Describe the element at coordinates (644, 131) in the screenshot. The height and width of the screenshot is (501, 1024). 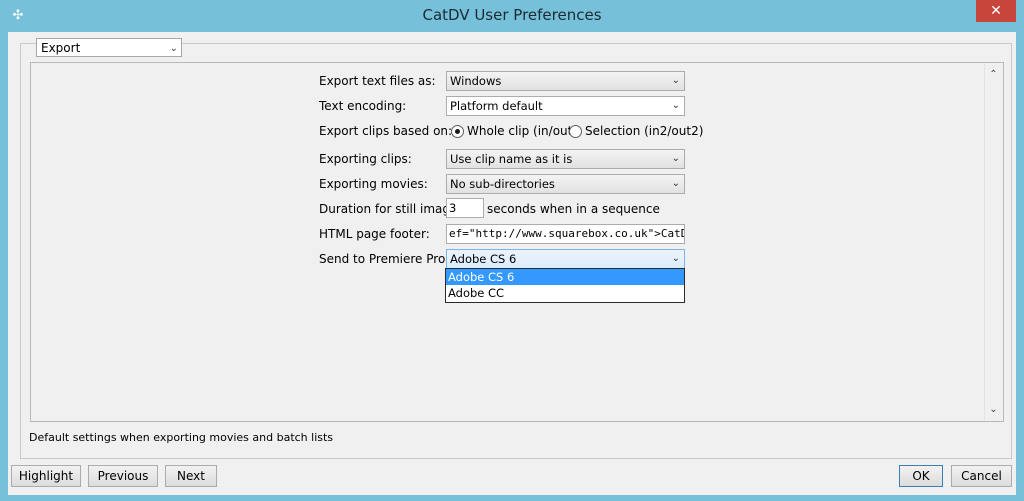
I see `selection-label: Selection (in2/out2)` at that location.